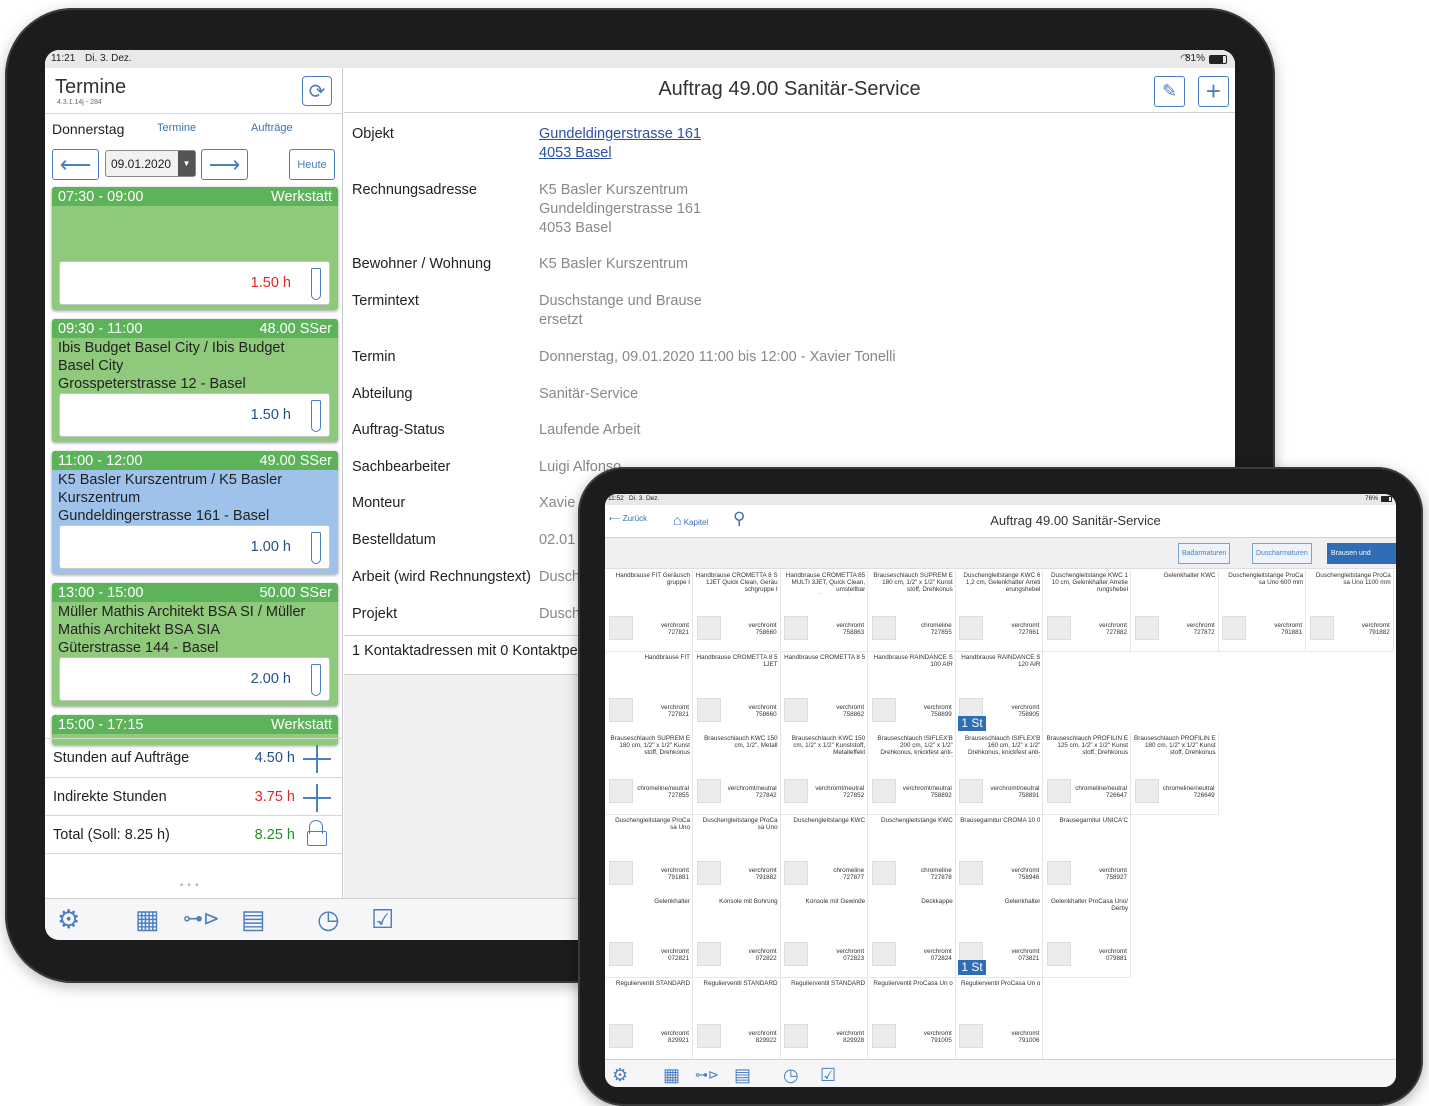 This screenshot has width=1429, height=1106. I want to click on product-code: 829928, so click(854, 1040).